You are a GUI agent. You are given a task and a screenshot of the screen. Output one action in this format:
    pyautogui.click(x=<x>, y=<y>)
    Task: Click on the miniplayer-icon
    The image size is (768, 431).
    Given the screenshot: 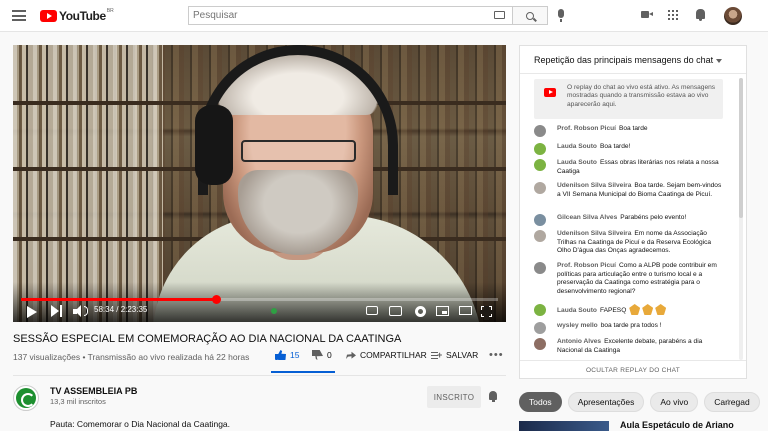 What is the action you would take?
    pyautogui.click(x=442, y=311)
    